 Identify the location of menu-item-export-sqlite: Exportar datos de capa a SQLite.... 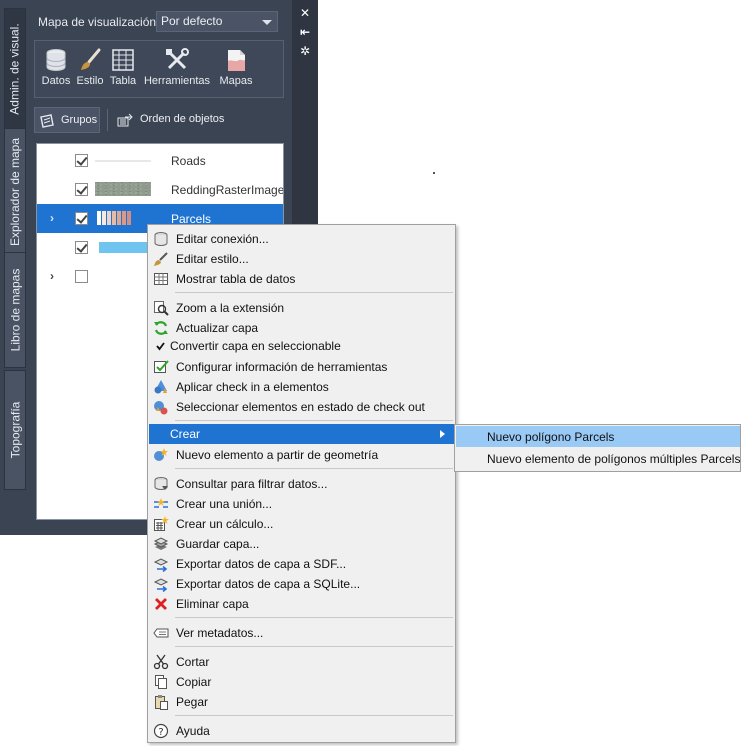
(301, 584).